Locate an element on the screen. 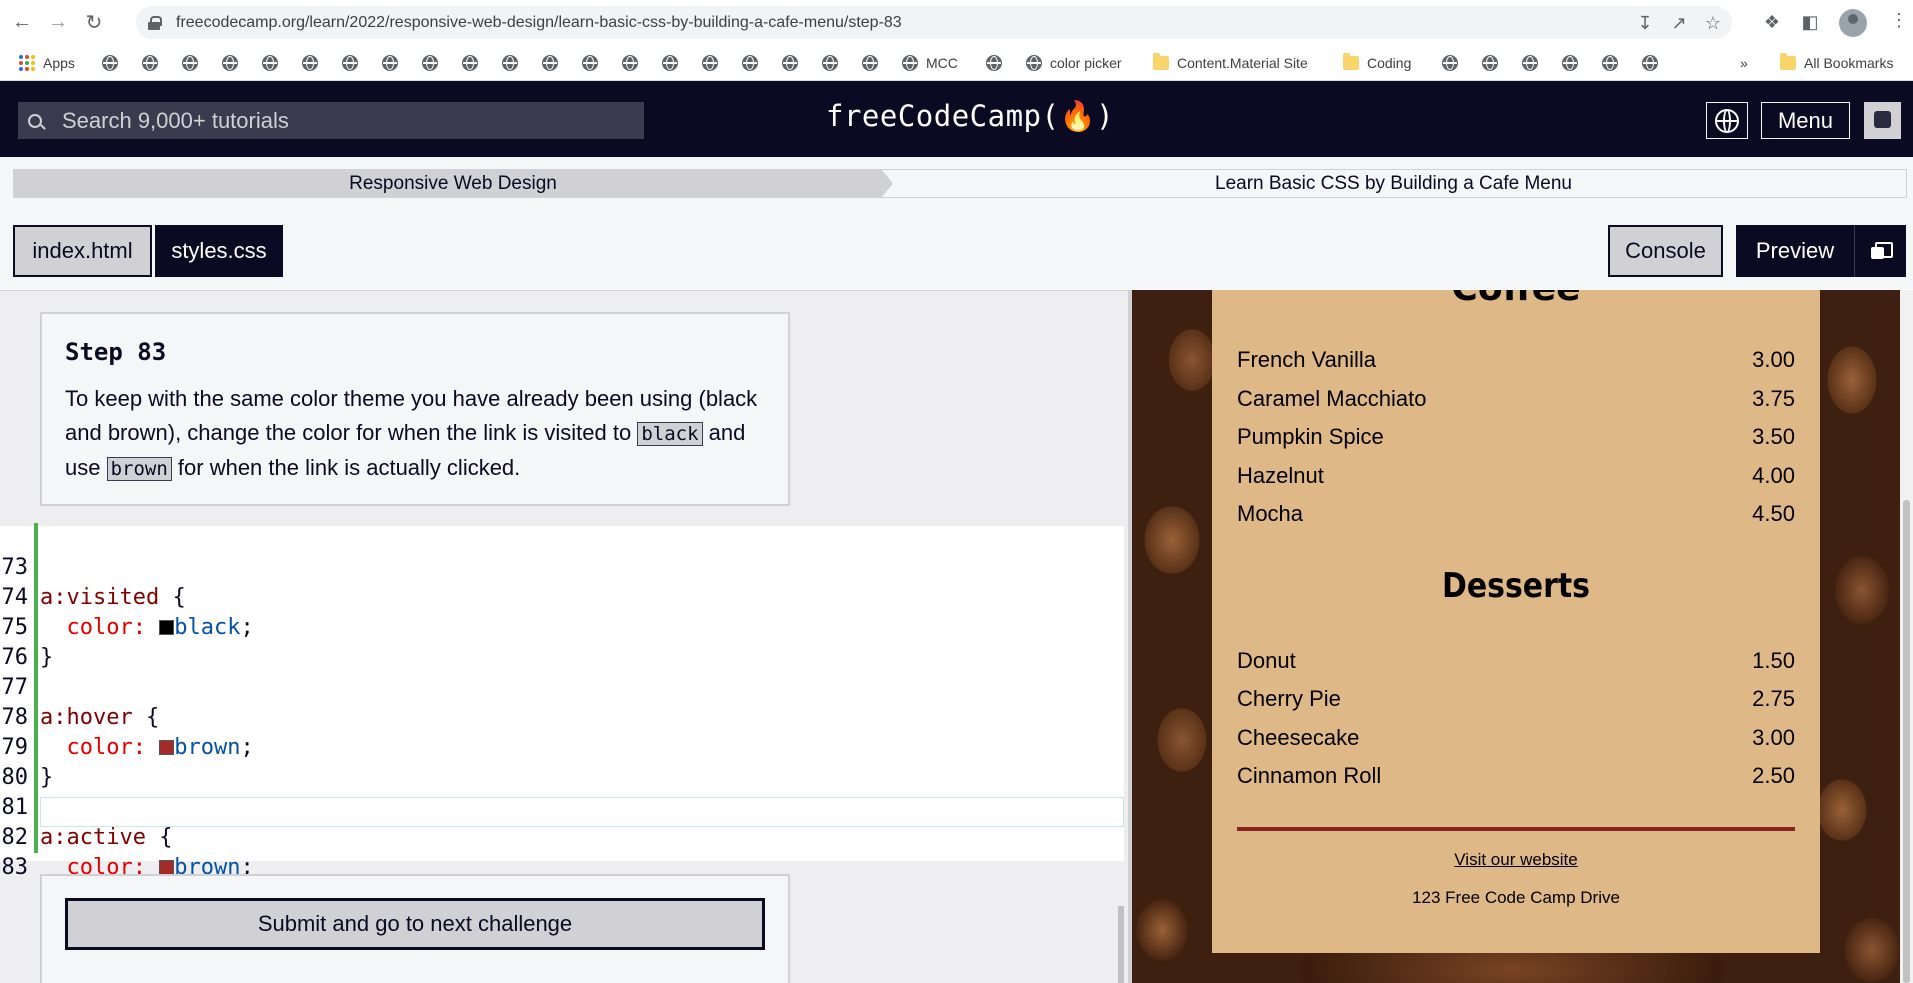  tab-index-html: index.html is located at coordinates (82, 251).